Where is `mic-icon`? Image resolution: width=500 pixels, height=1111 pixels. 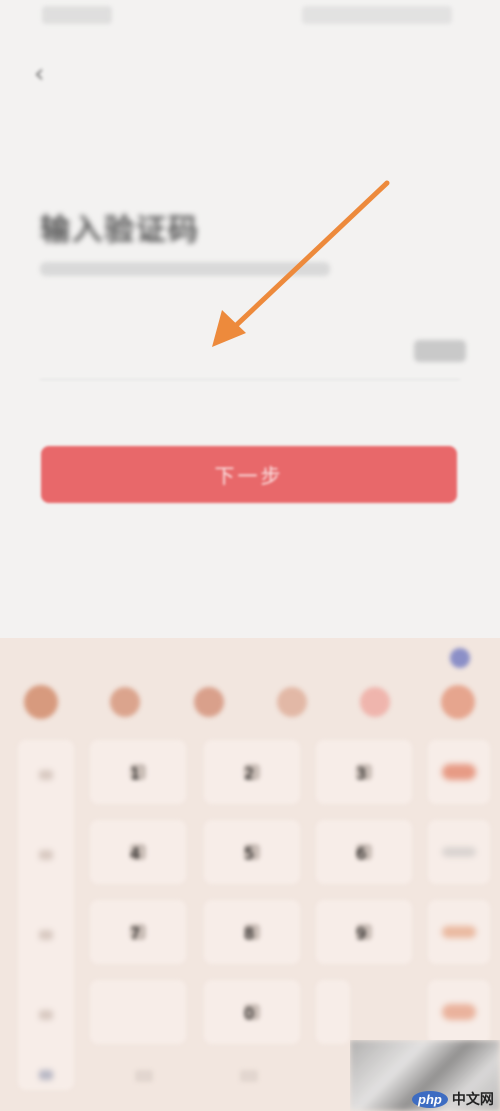
mic-icon is located at coordinates (292, 702).